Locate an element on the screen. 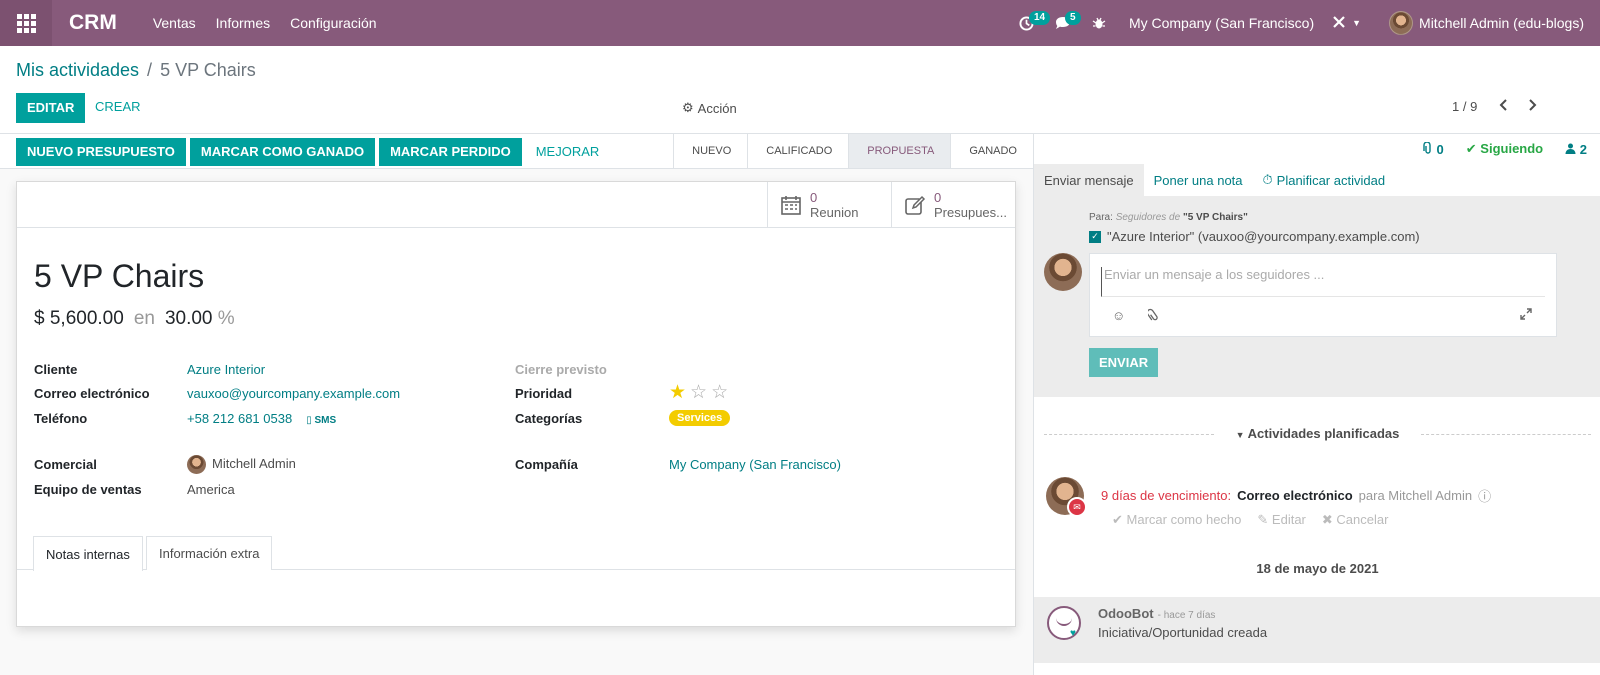  pager-value: 1 / 9 is located at coordinates (1464, 106).